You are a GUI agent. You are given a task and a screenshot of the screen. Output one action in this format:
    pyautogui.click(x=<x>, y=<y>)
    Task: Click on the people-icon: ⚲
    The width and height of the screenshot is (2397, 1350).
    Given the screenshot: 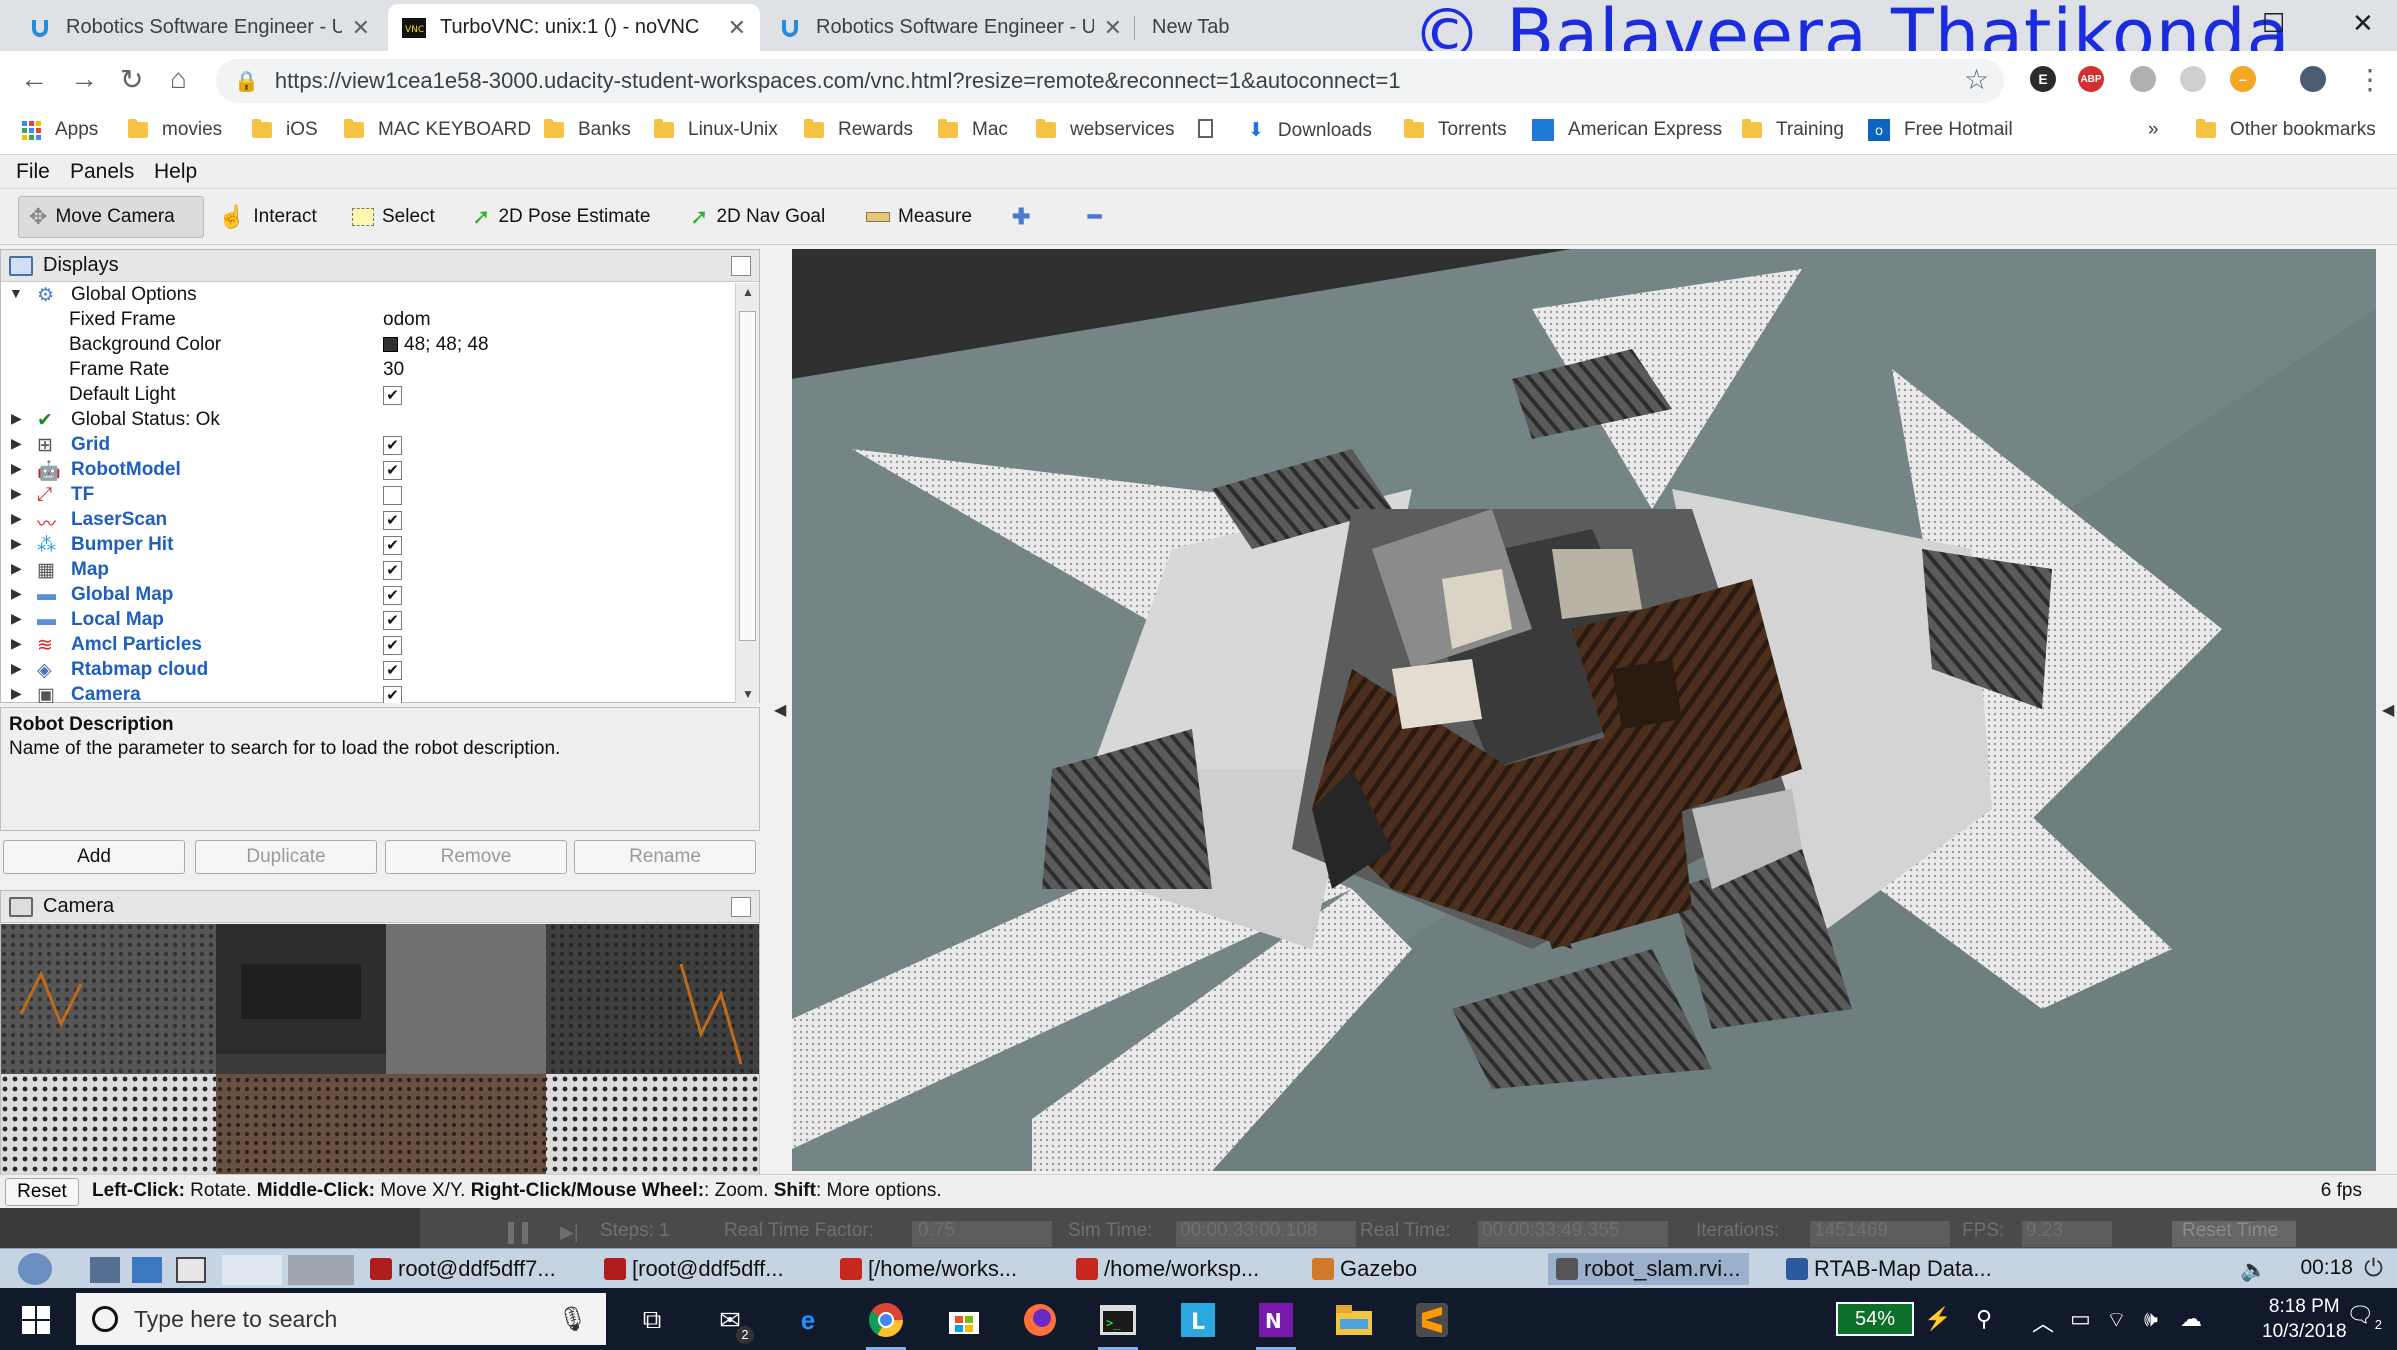 What is the action you would take?
    pyautogui.click(x=1984, y=1319)
    